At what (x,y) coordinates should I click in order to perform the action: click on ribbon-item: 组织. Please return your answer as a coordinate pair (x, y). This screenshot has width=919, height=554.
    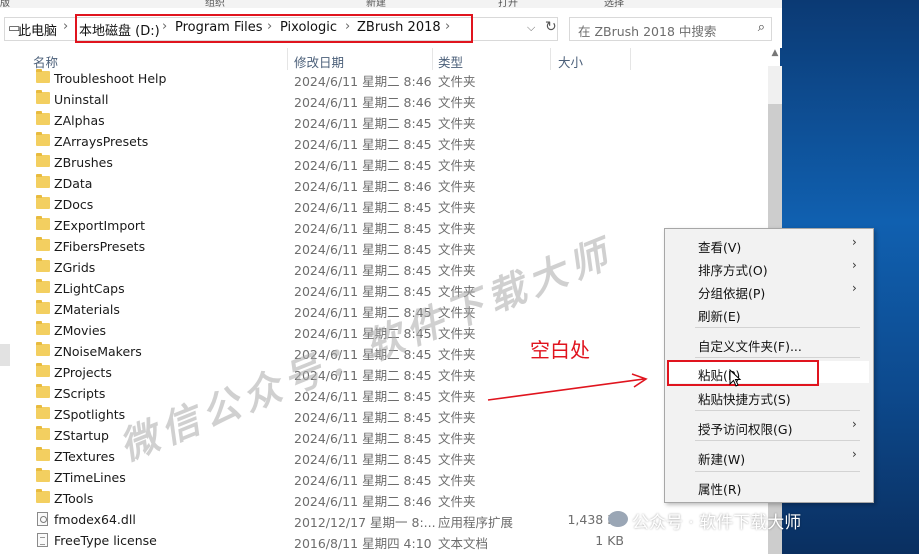
    Looking at the image, I should click on (215, 4).